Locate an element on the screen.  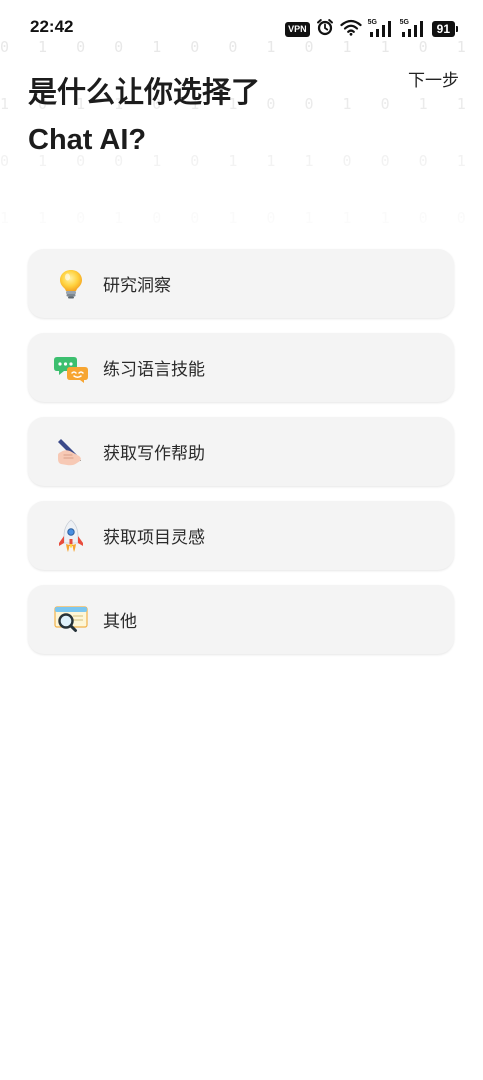
writing-hand-icon is located at coordinates (71, 452).